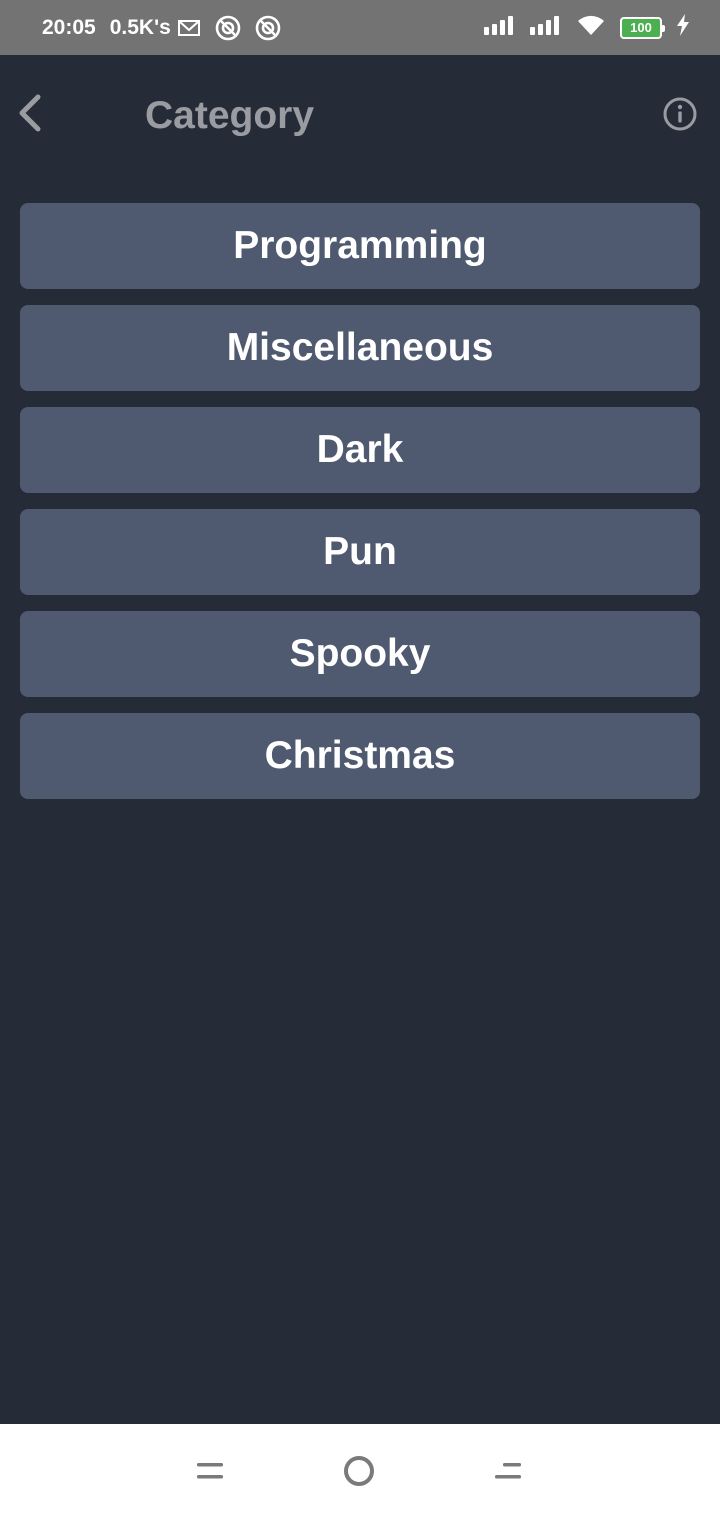 This screenshot has width=720, height=1520. I want to click on nav-back-button, so click(508, 1473).